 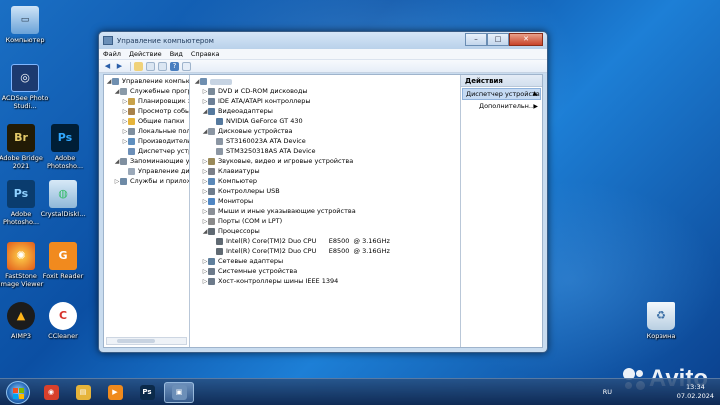 What do you see at coordinates (278, 281) in the screenshot?
I see `device-tree-label: Хост-контроллеры шины IEEE 1394` at bounding box center [278, 281].